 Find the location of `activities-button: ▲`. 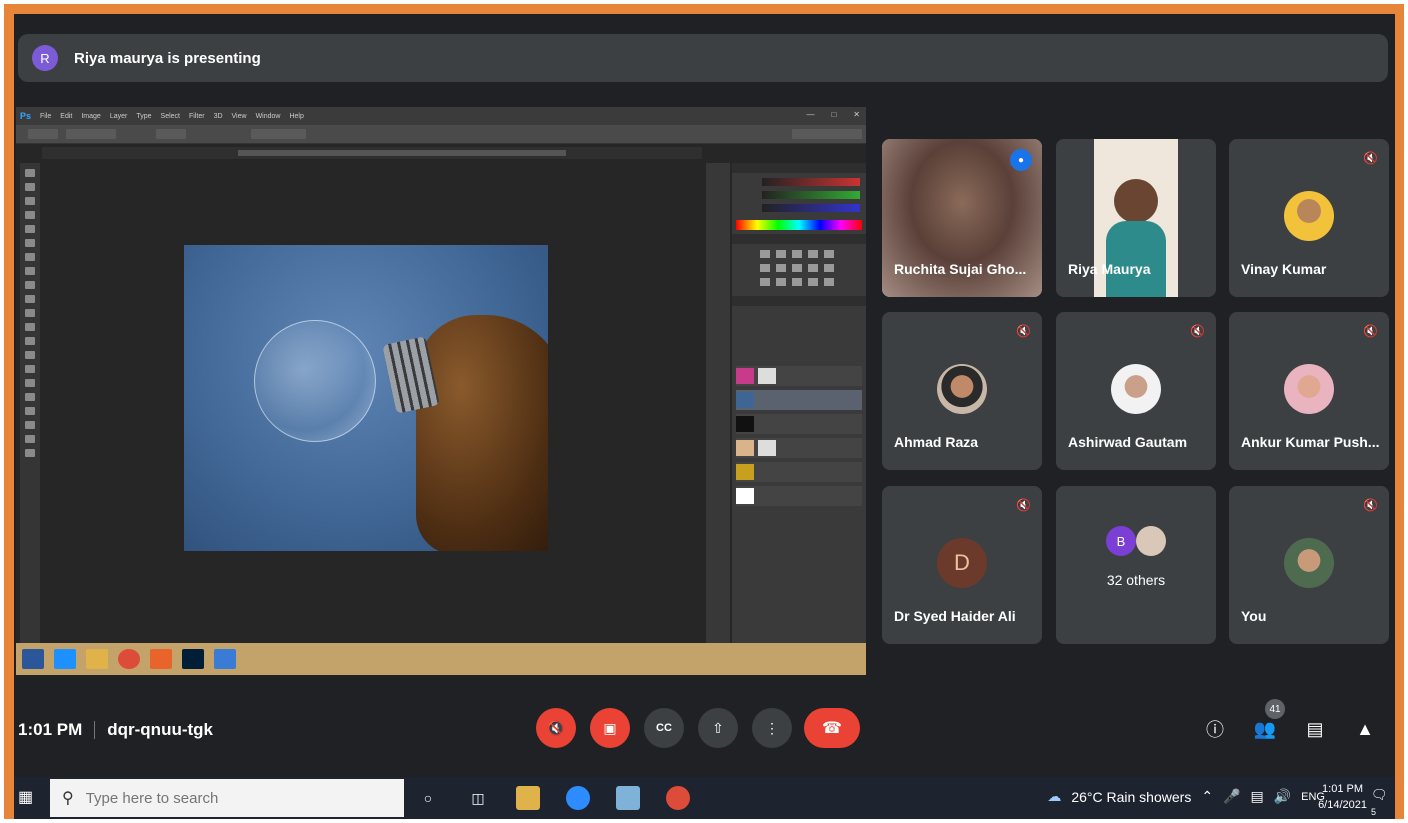

activities-button: ▲ is located at coordinates (1365, 729).